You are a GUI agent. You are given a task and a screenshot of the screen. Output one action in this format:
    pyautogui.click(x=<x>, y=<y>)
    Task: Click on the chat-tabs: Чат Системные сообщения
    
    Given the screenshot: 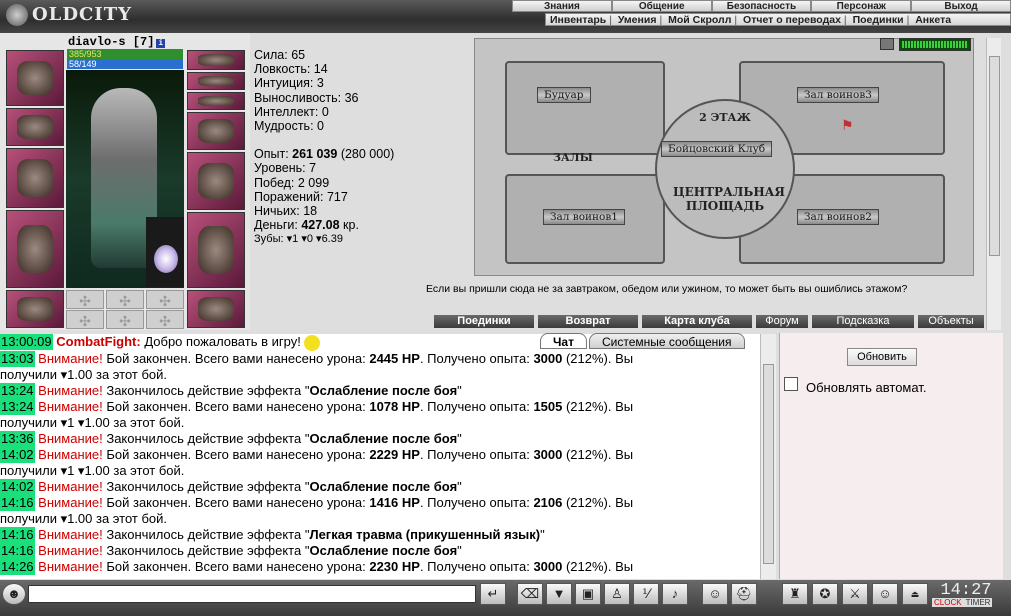 What is the action you would take?
    pyautogui.click(x=643, y=341)
    